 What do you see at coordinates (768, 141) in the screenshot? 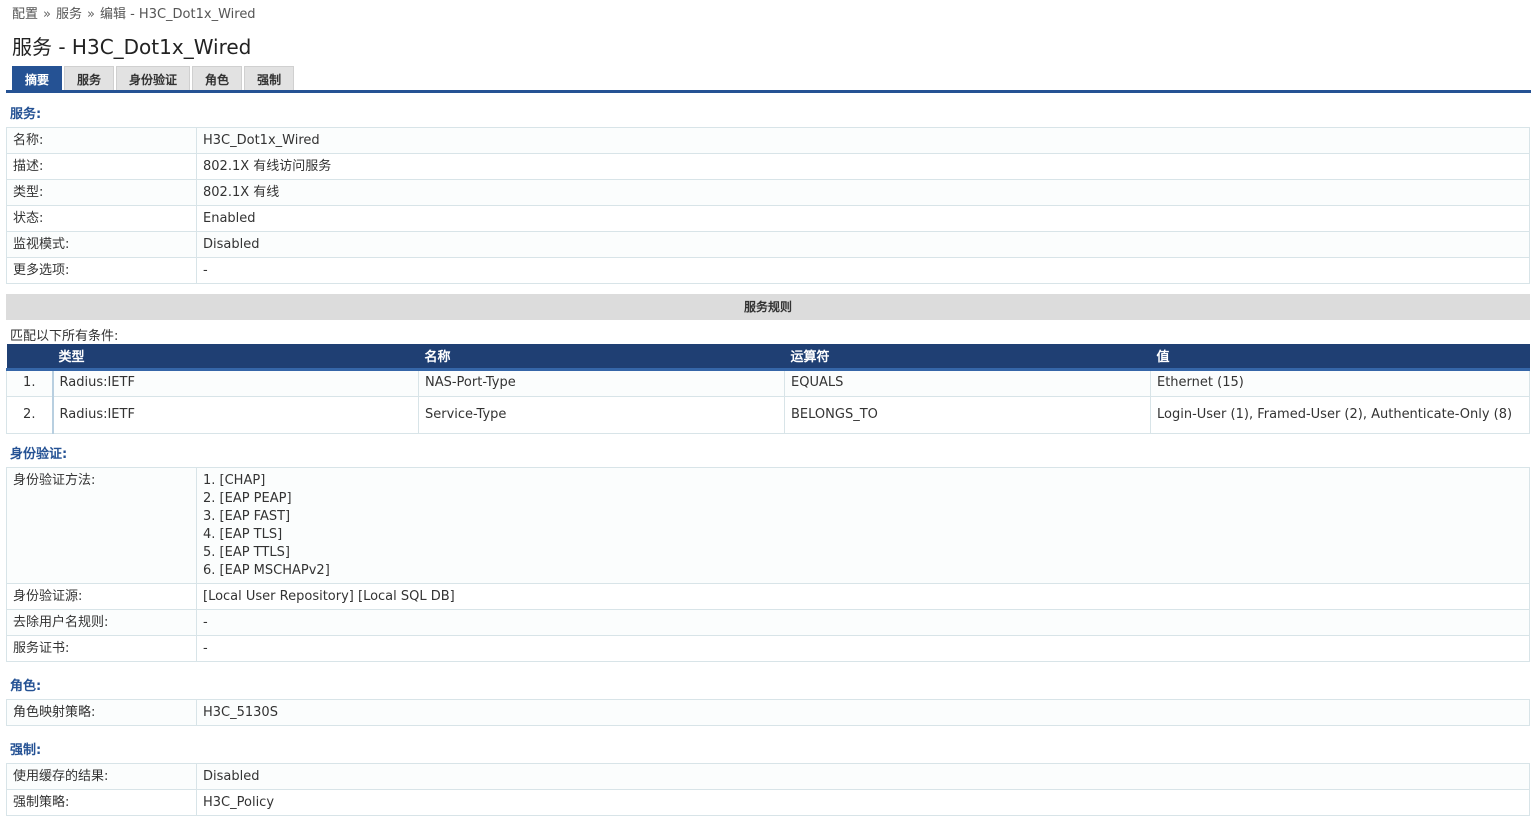
I see `service-row-name: 名称: H3C_Dot1x_Wired` at bounding box center [768, 141].